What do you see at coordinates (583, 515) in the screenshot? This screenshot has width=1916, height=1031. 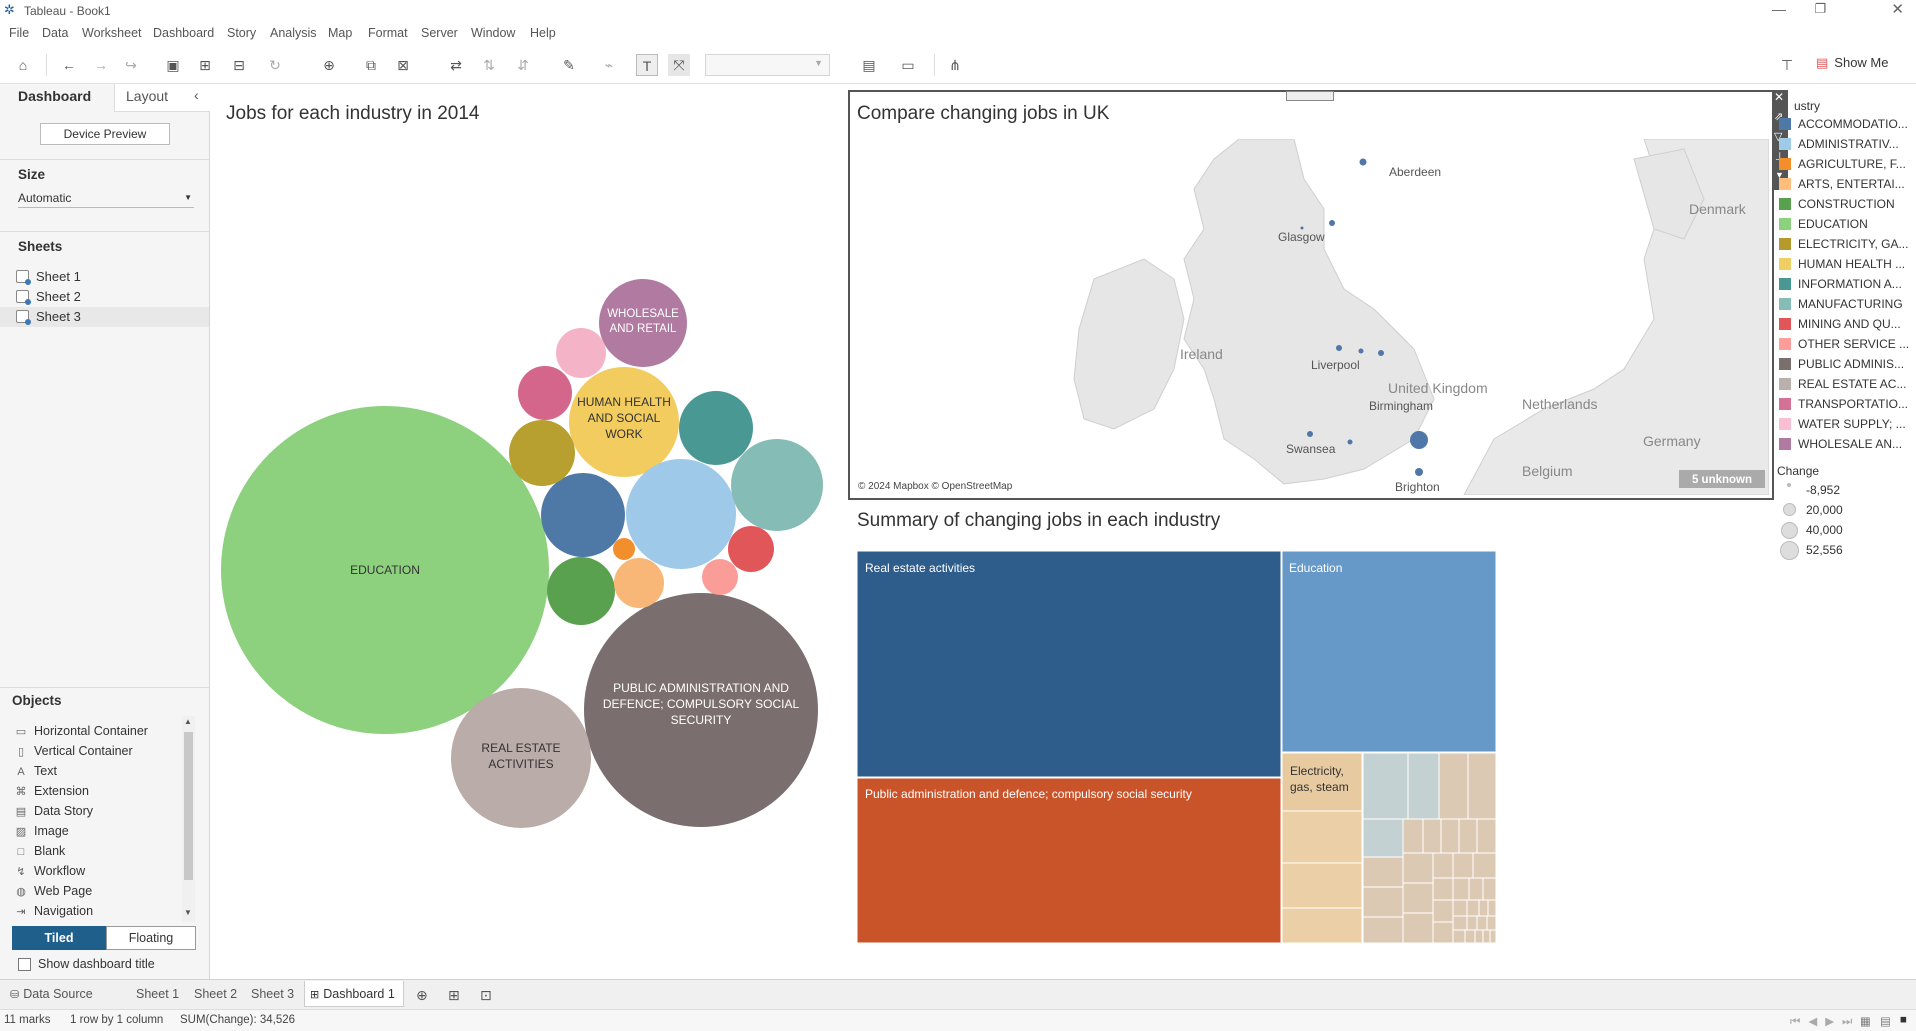 I see `bubble-accommodation` at bounding box center [583, 515].